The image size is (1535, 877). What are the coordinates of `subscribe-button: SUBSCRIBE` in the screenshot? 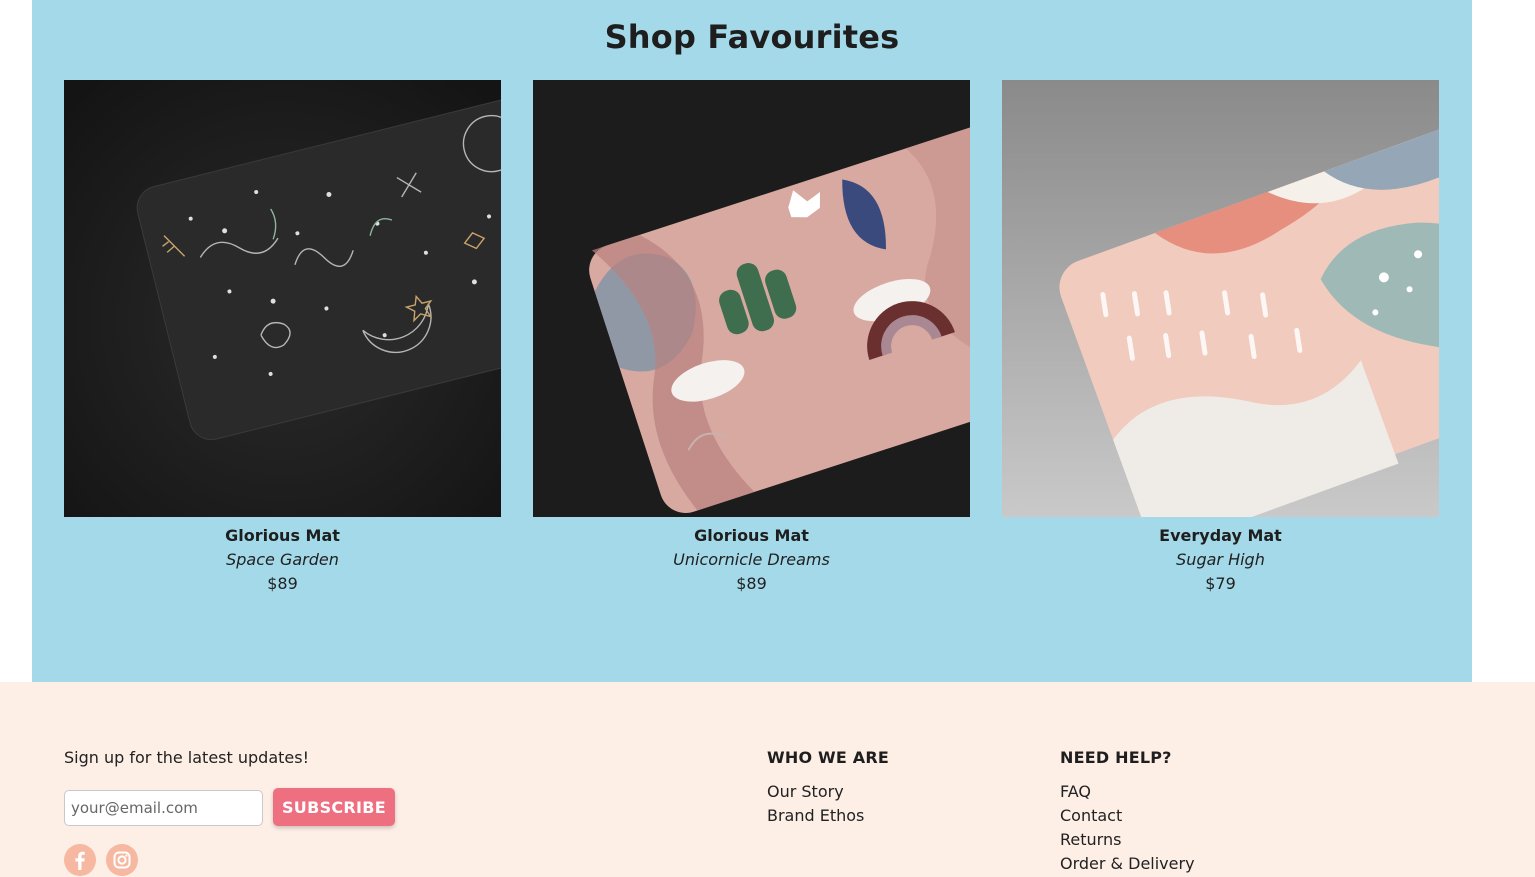 It's located at (334, 807).